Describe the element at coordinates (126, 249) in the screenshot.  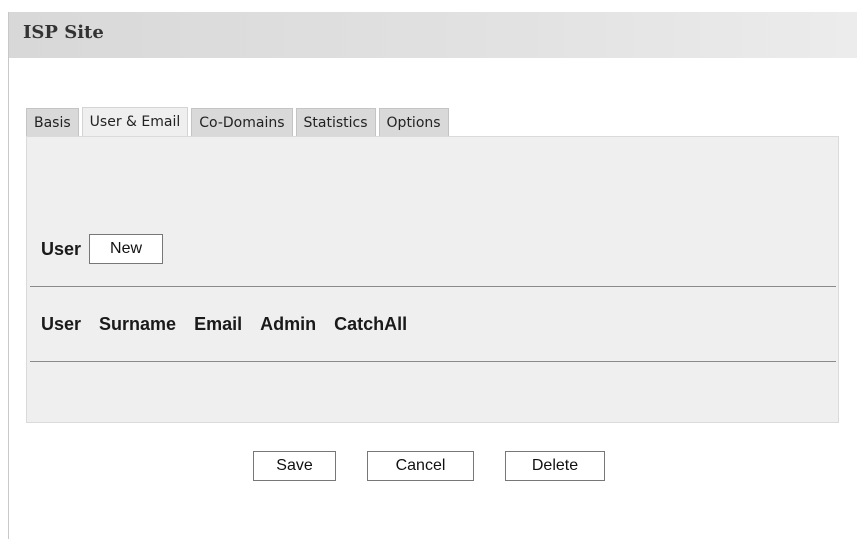
I see `new-user-button: New` at that location.